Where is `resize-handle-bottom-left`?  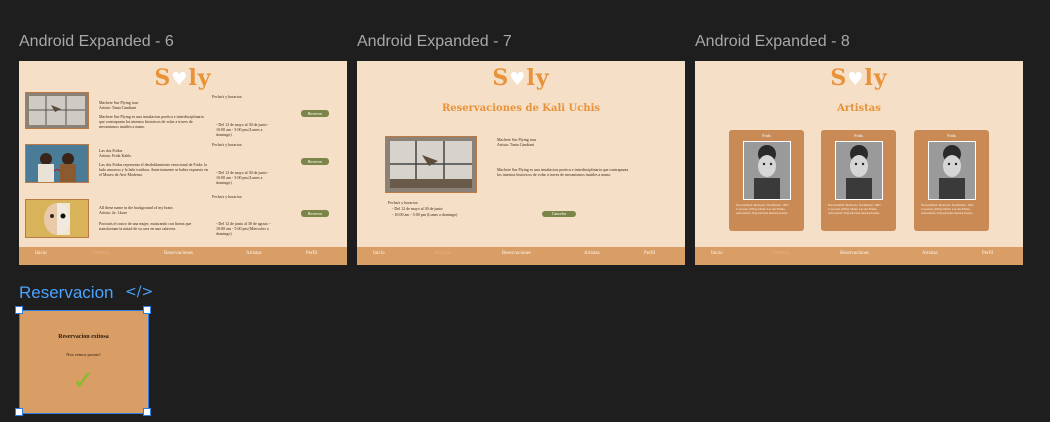 resize-handle-bottom-left is located at coordinates (19, 412).